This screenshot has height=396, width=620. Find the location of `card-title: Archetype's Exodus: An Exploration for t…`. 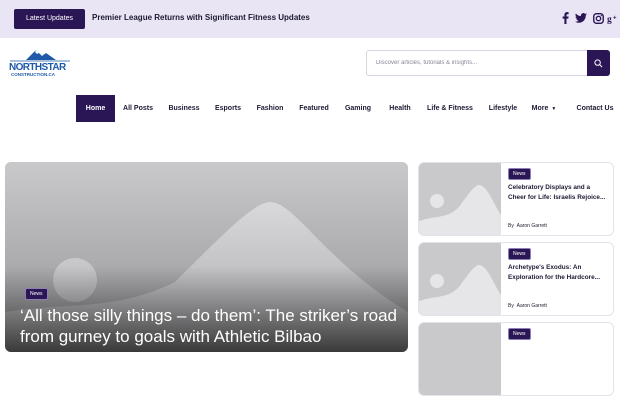

card-title: Archetype's Exodus: An Exploration for t… is located at coordinates (558, 273).